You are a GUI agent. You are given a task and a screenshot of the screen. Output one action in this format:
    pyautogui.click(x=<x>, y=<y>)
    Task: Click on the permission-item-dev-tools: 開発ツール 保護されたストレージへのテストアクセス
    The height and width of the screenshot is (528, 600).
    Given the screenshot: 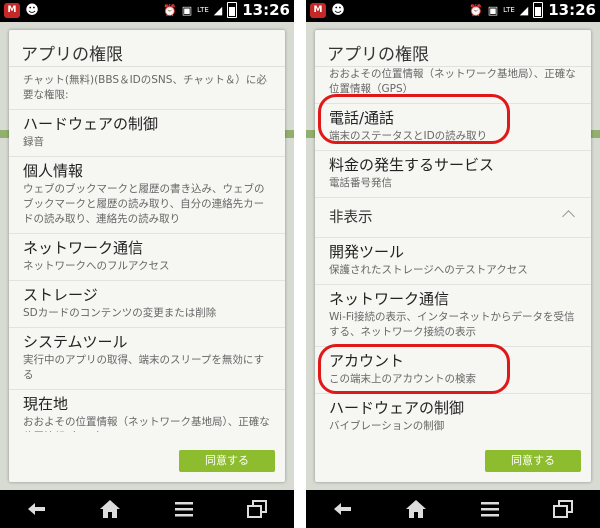 What is the action you would take?
    pyautogui.click(x=453, y=261)
    